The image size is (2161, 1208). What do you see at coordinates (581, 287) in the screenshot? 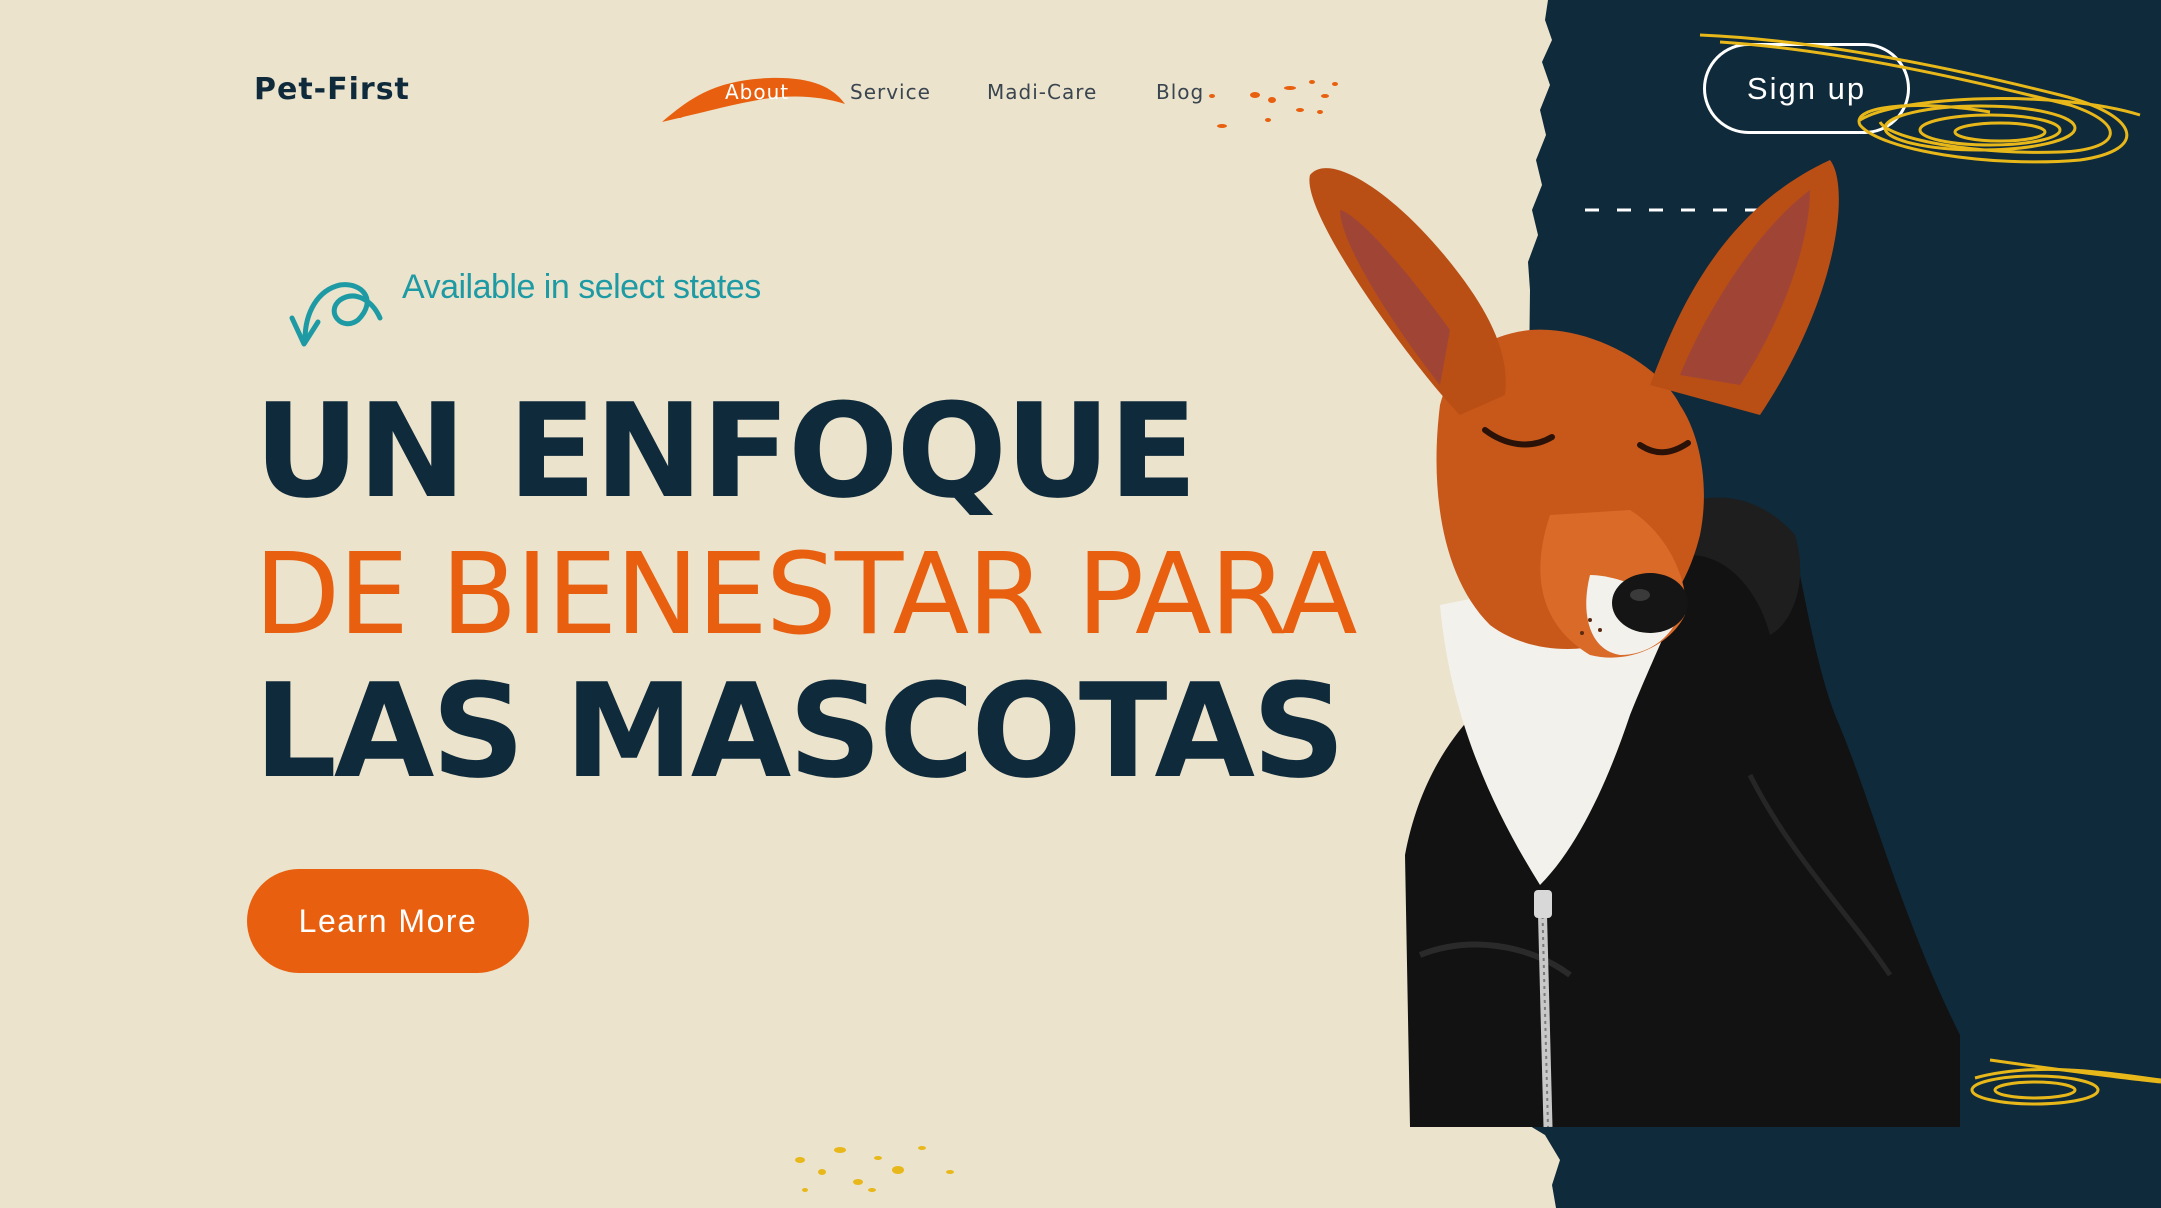
I see `availability-note: Available in select states` at bounding box center [581, 287].